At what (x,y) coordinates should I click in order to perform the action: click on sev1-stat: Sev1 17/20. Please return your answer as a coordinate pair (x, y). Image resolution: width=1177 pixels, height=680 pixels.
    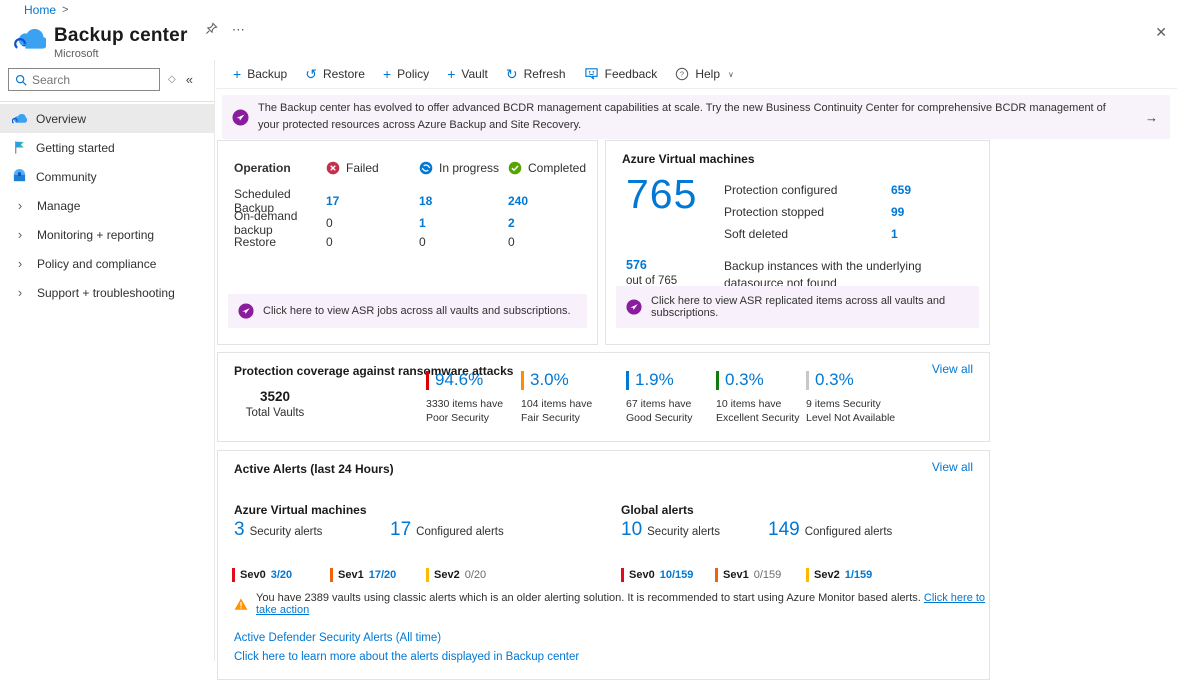
    Looking at the image, I should click on (363, 575).